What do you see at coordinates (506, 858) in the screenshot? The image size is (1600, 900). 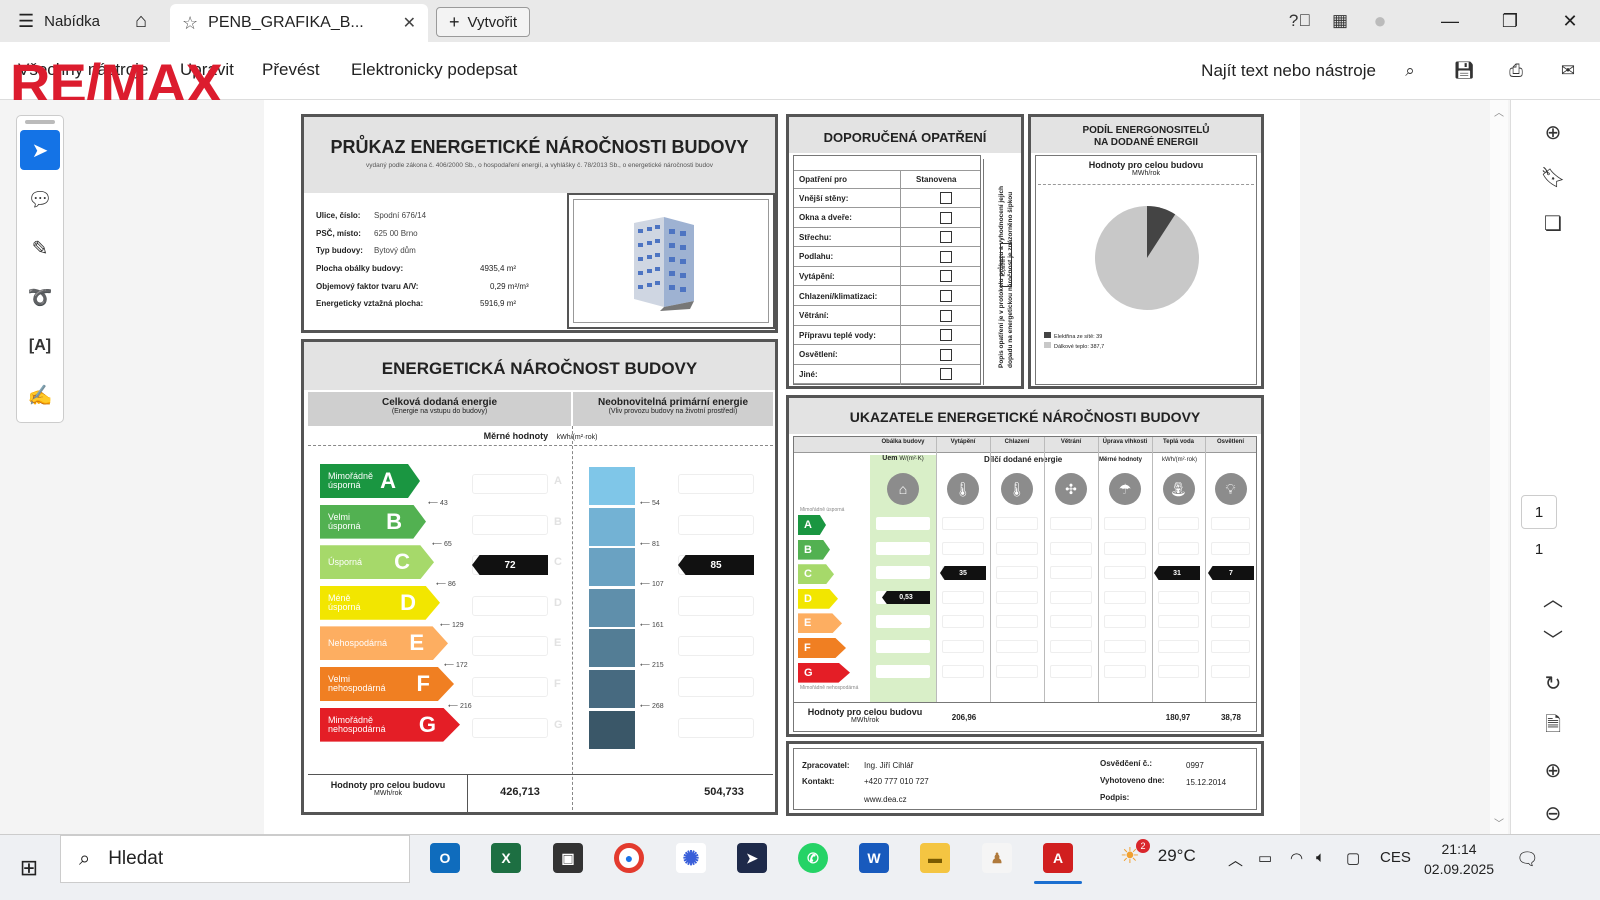 I see `excel-icon: X` at bounding box center [506, 858].